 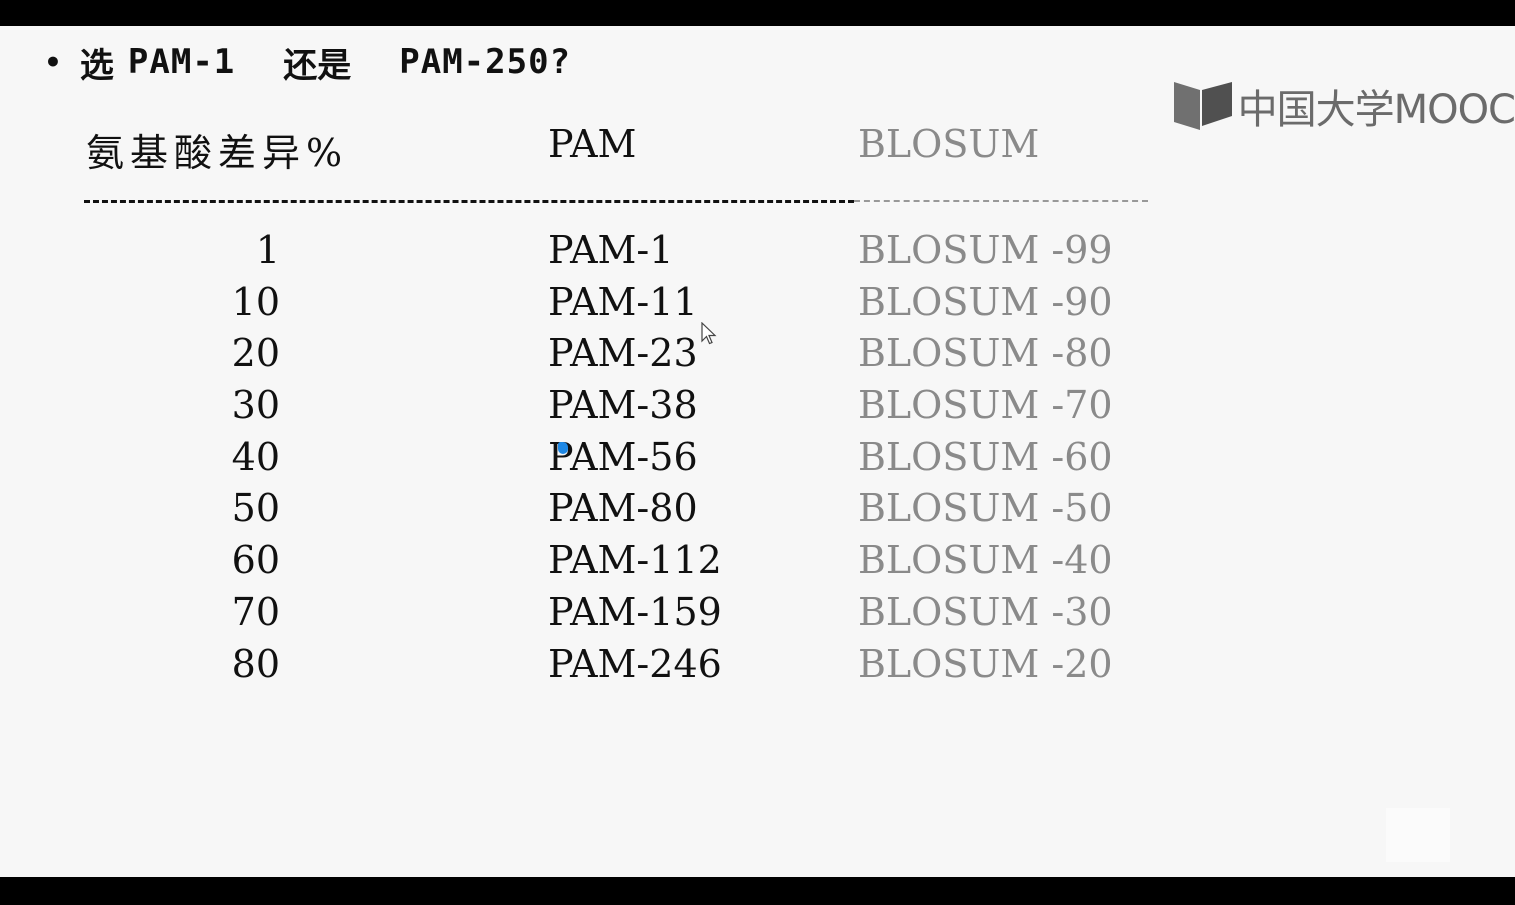 I want to click on cell-pam: PAM-38, so click(x=623, y=405).